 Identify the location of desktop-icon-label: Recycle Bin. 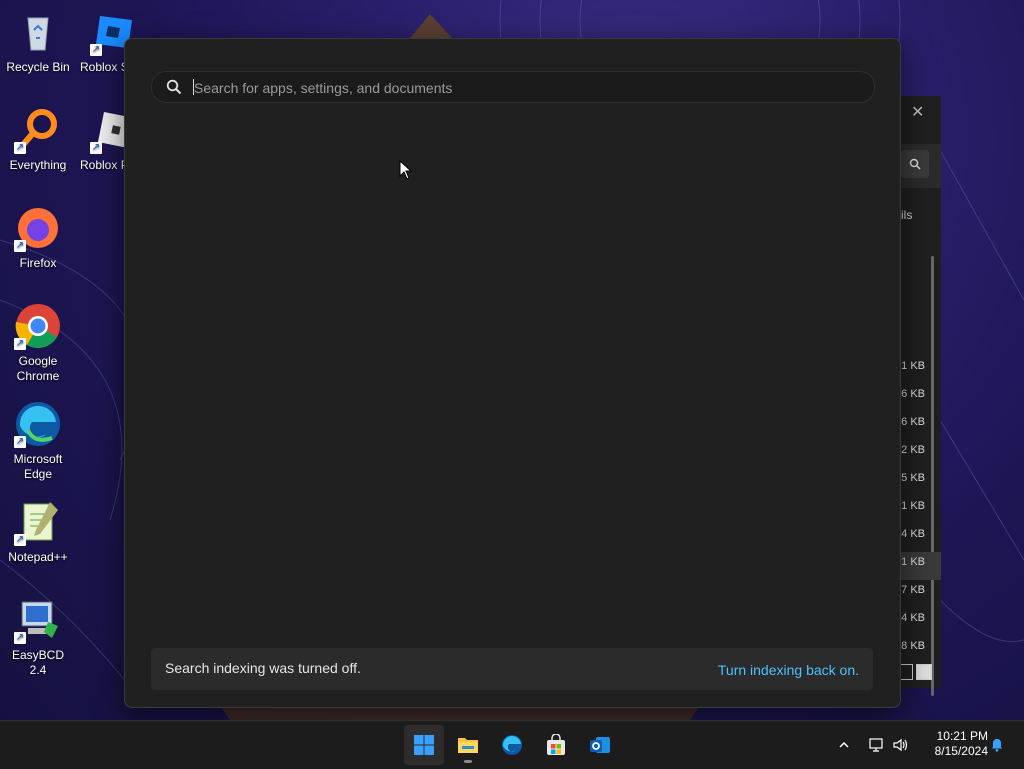
(38, 67).